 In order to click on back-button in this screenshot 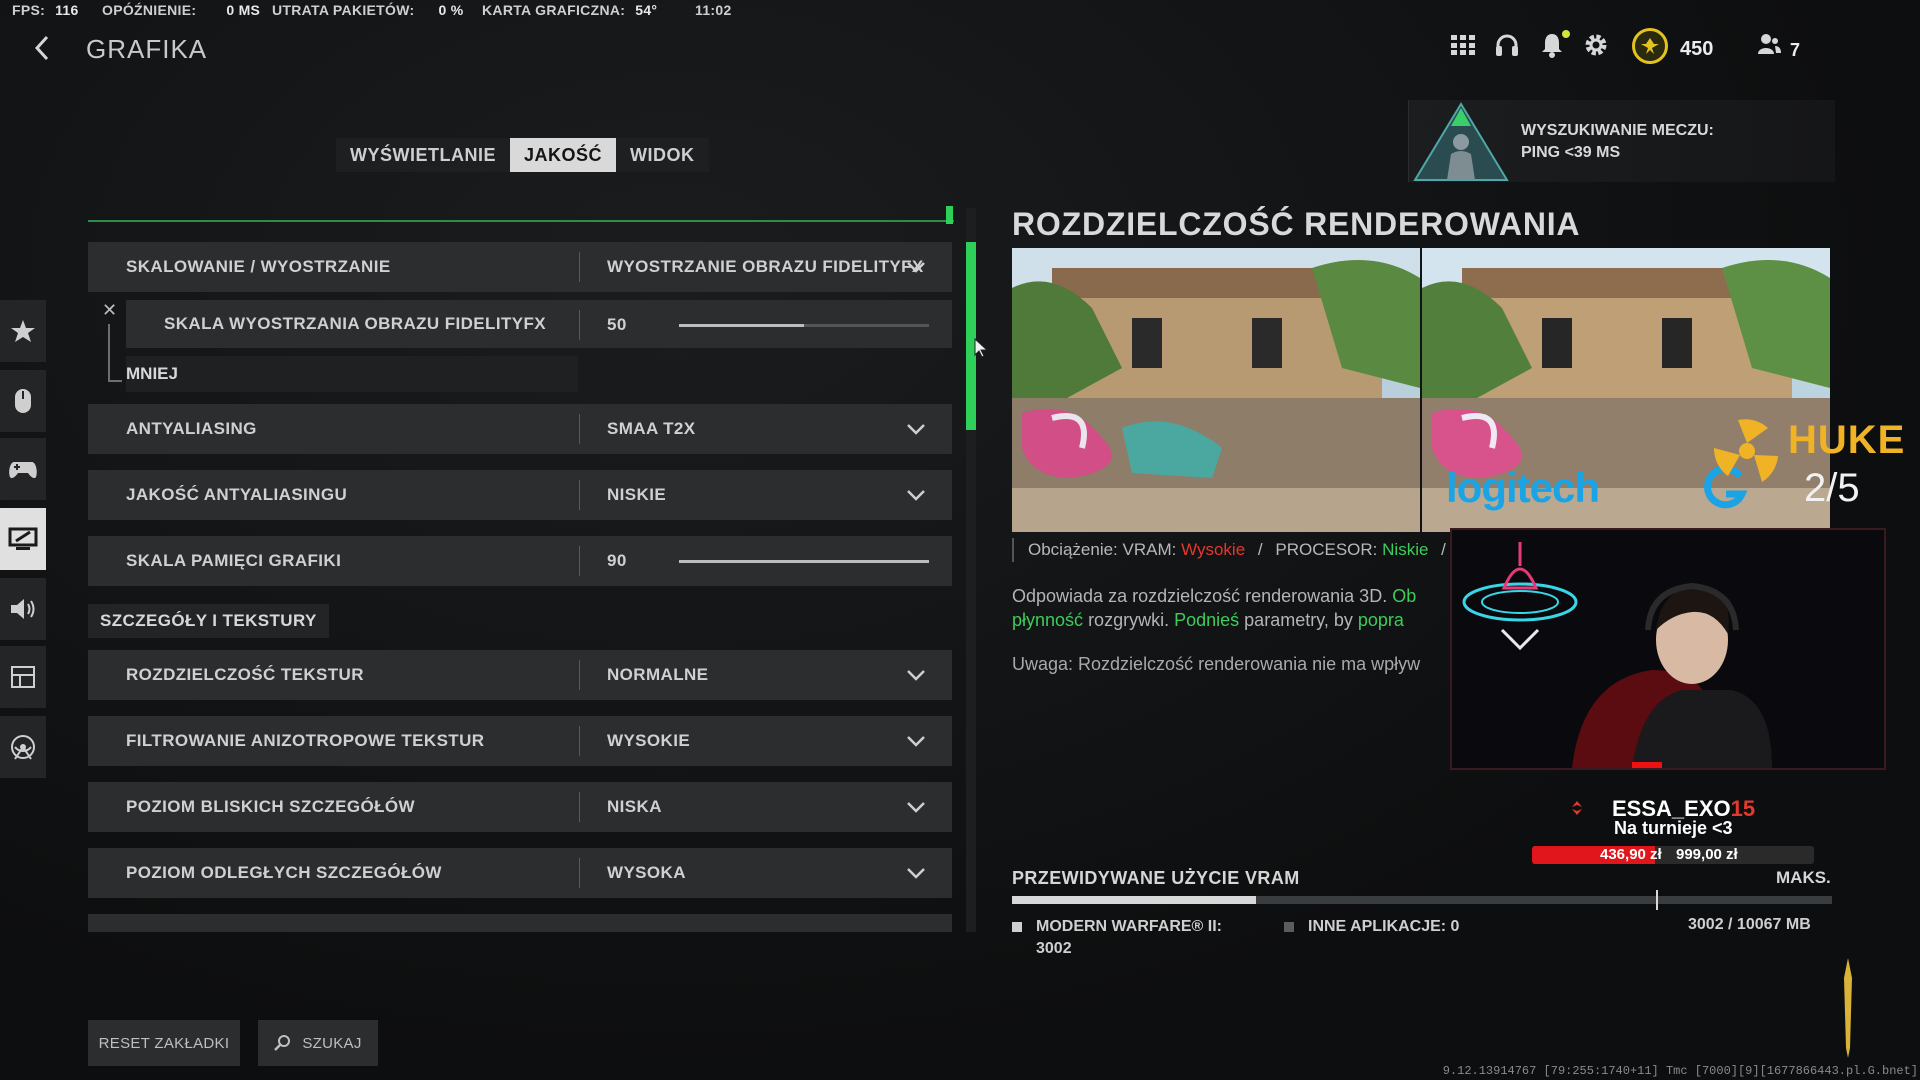, I will do `click(42, 48)`.